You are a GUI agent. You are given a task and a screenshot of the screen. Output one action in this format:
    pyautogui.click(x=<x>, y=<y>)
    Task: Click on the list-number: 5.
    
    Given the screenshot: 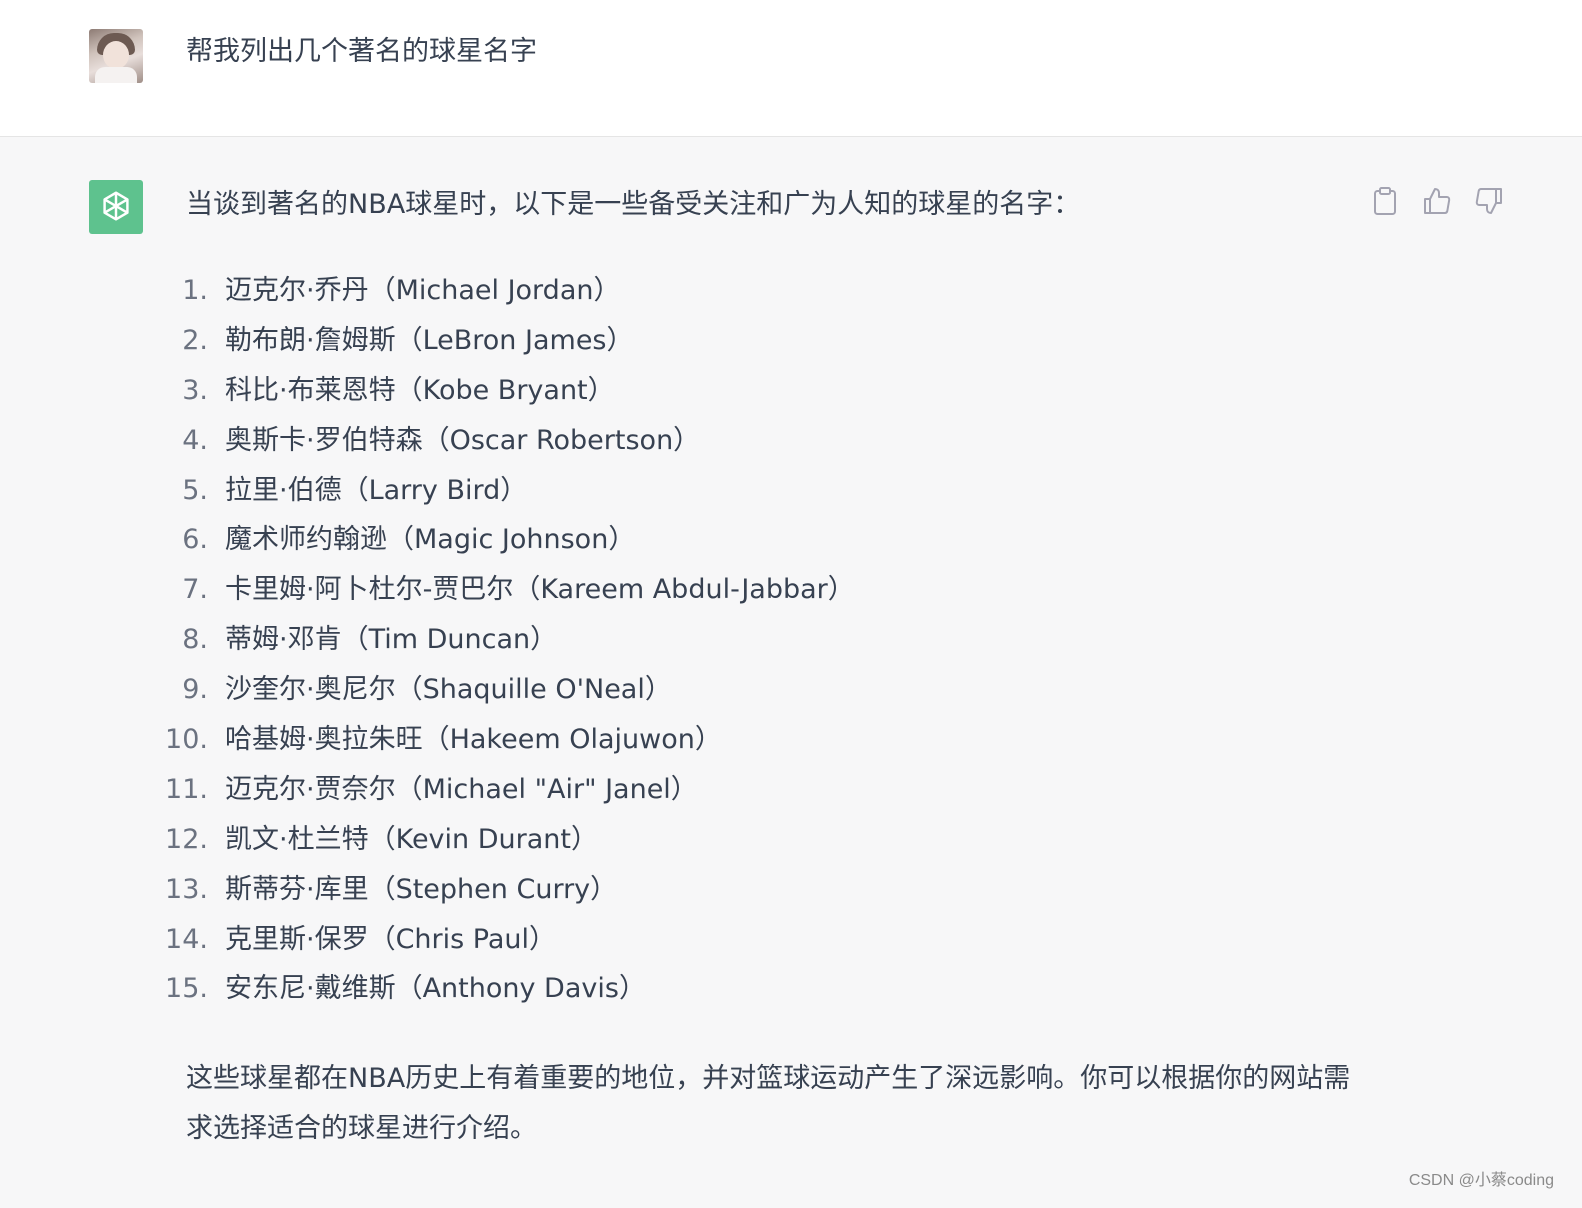 What is the action you would take?
    pyautogui.click(x=195, y=490)
    